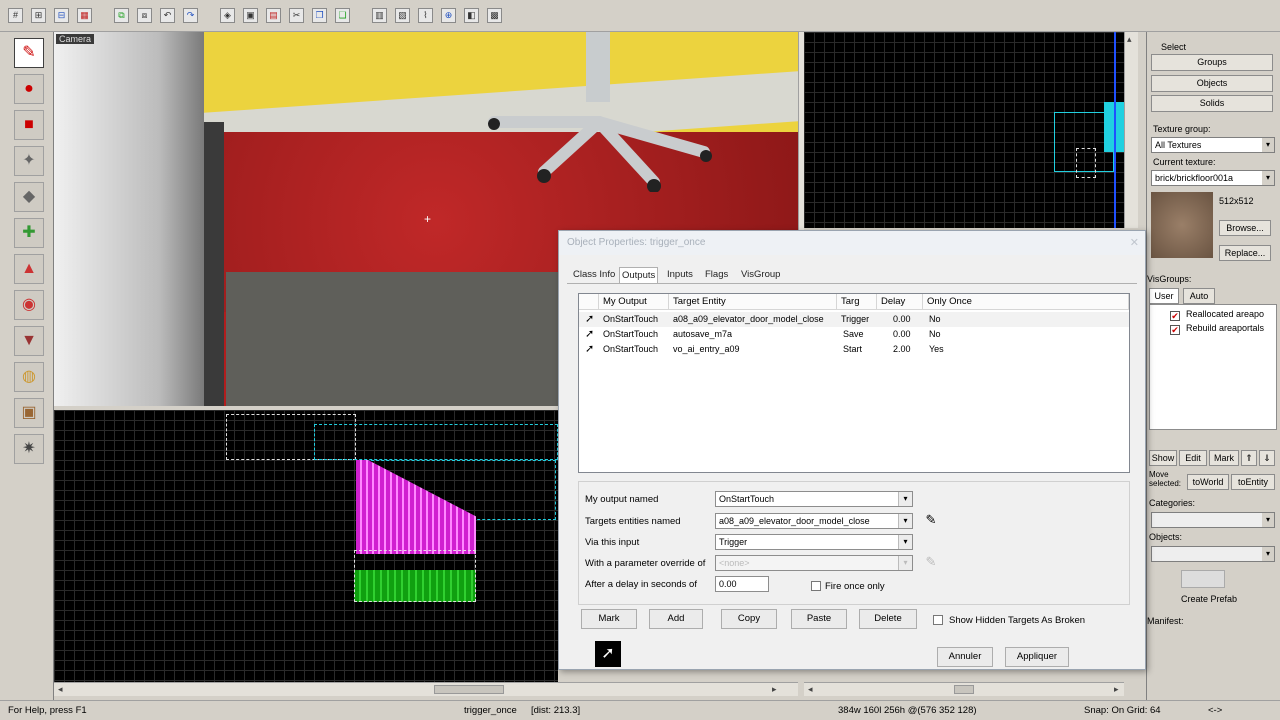 The height and width of the screenshot is (720, 1280). I want to click on apply-button: Appliquer, so click(1037, 657).